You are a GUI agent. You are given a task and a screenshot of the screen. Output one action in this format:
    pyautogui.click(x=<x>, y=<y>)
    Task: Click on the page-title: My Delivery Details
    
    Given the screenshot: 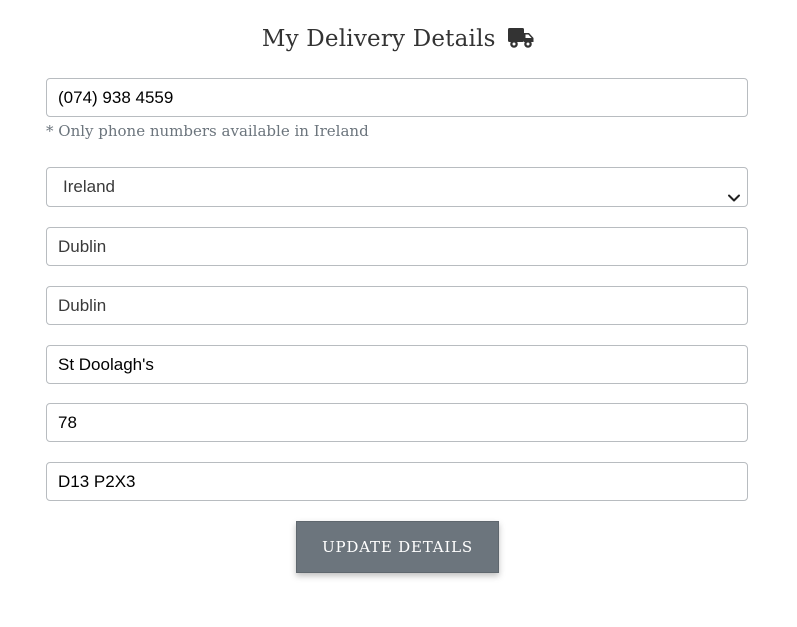 What is the action you would take?
    pyautogui.click(x=398, y=41)
    